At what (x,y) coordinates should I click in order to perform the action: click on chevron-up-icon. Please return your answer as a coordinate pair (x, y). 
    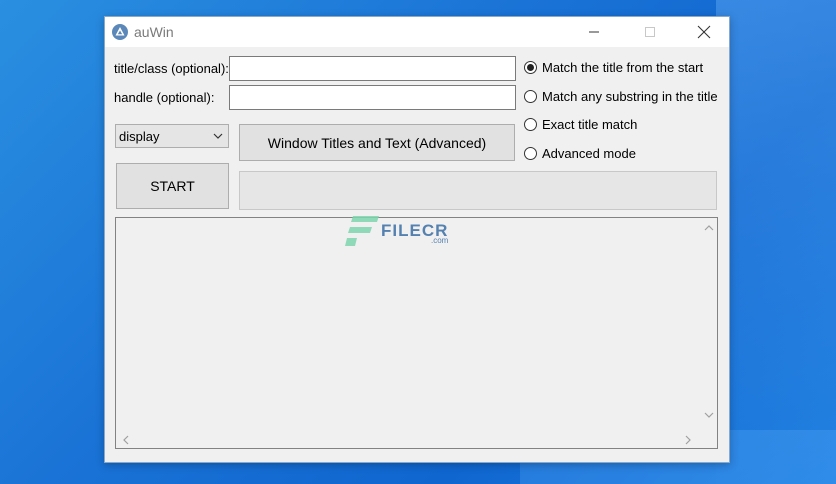
    Looking at the image, I should click on (708, 228).